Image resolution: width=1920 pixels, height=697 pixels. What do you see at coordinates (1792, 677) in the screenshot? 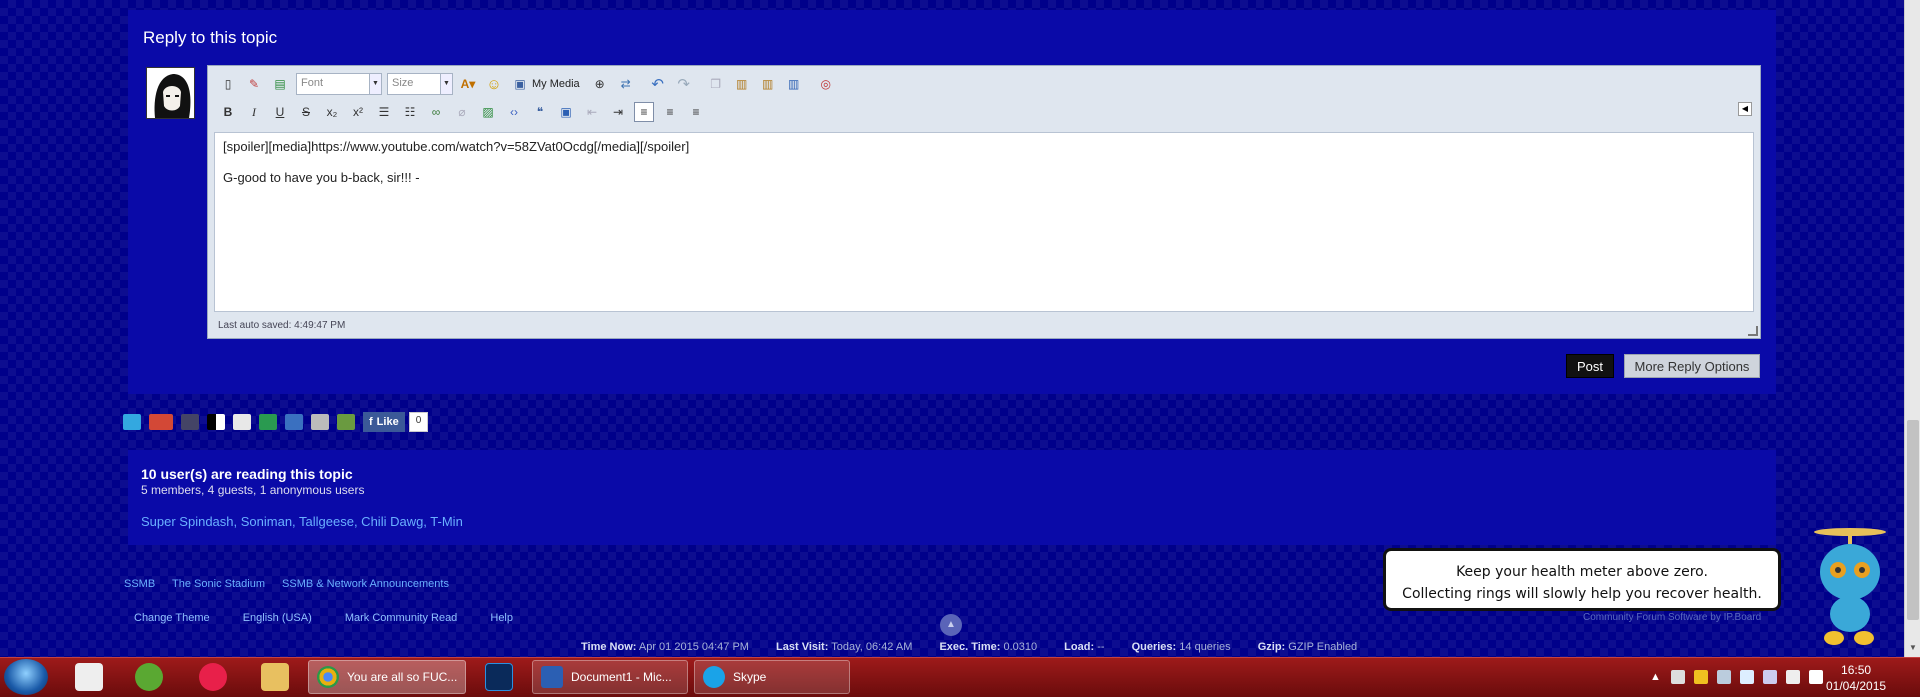
I see `battery-icon` at bounding box center [1792, 677].